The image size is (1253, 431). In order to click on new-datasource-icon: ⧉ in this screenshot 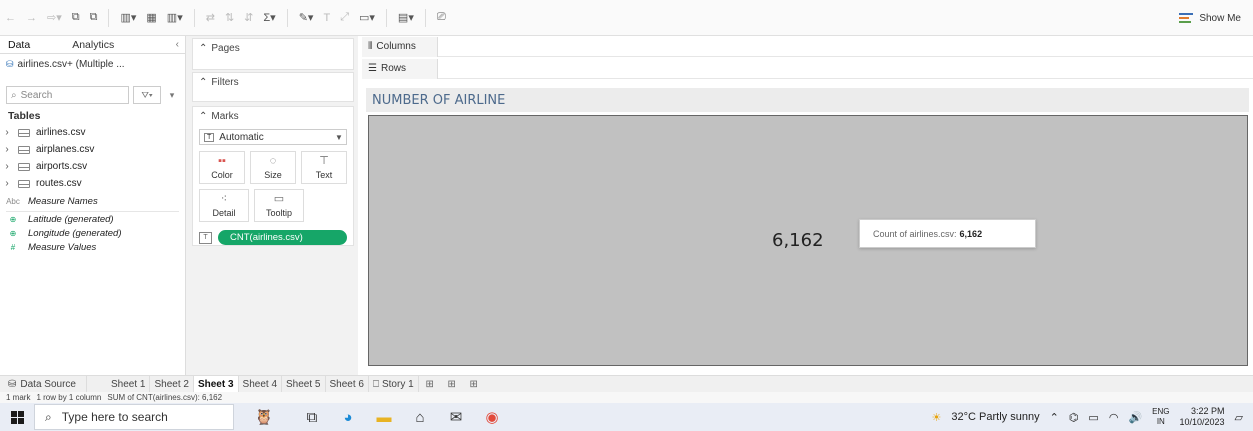, I will do `click(94, 18)`.